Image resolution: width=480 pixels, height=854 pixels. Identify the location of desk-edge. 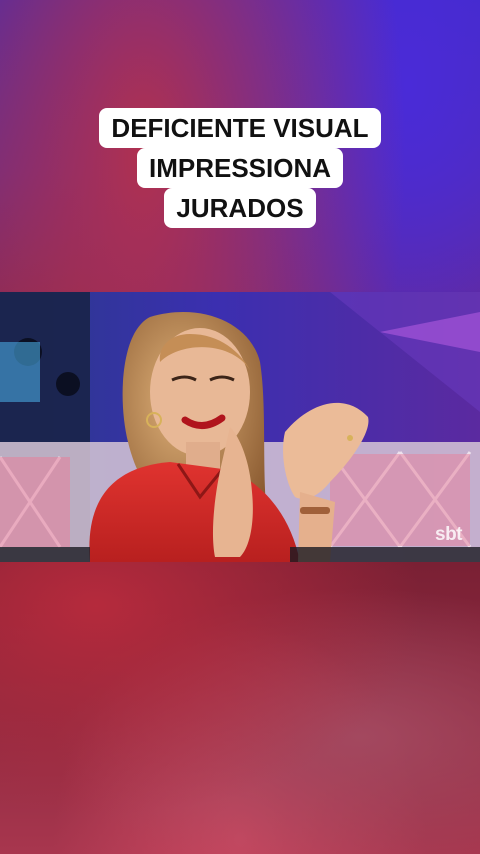
(385, 554).